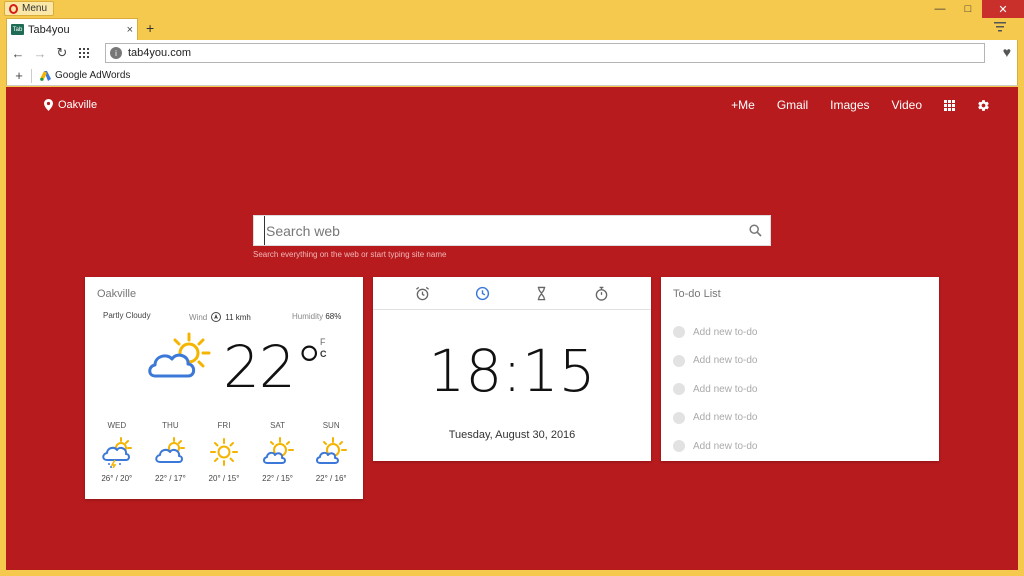  Describe the element at coordinates (130, 30) in the screenshot. I see `close-tab-icon: ×` at that location.